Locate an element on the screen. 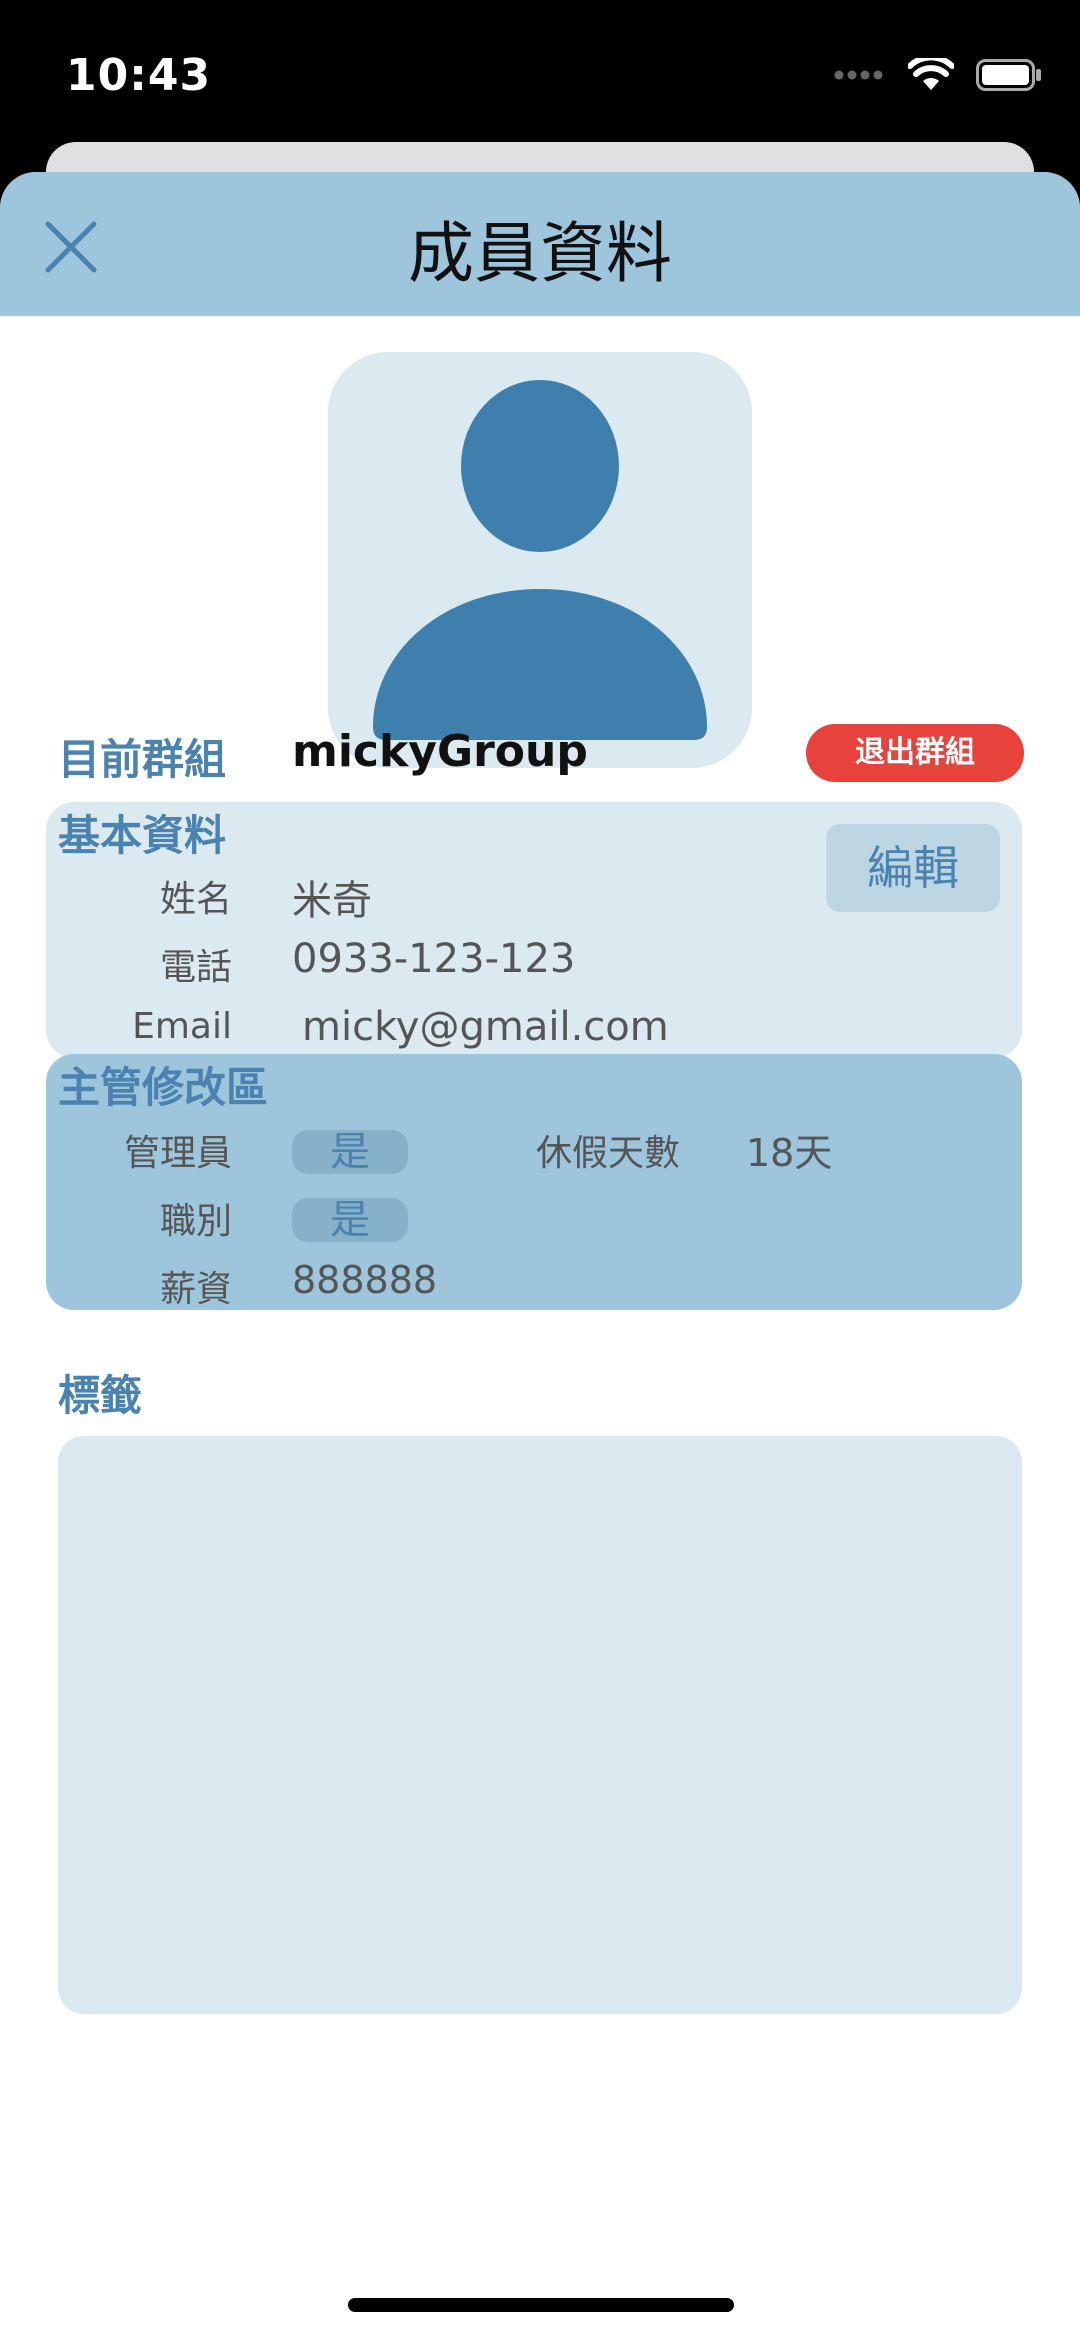  basic-info-title: 基本資料 is located at coordinates (142, 835).